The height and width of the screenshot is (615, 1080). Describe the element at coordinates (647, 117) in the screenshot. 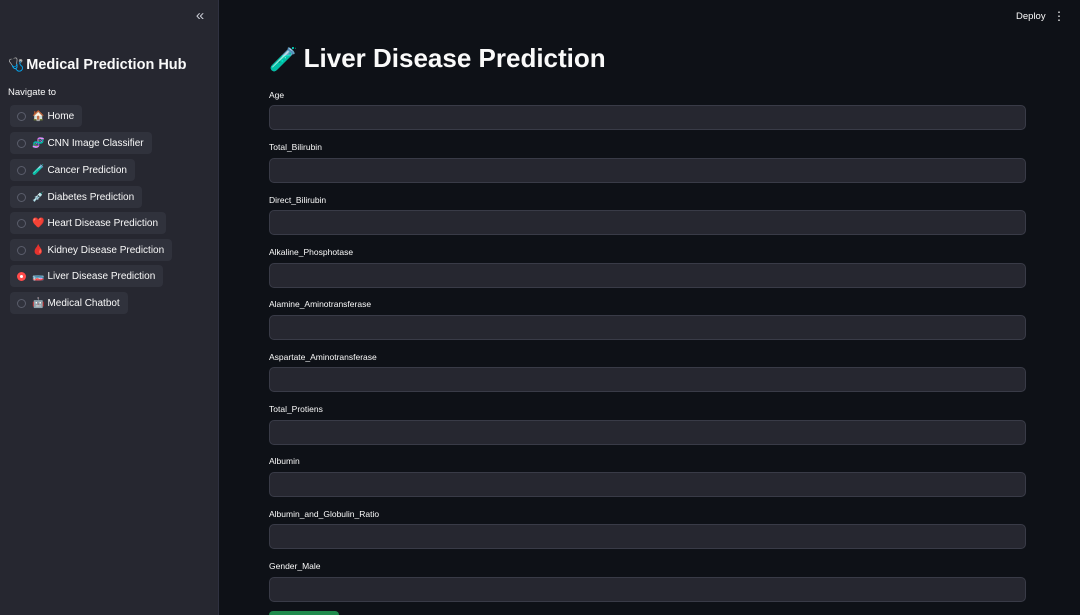

I see `age-input` at that location.